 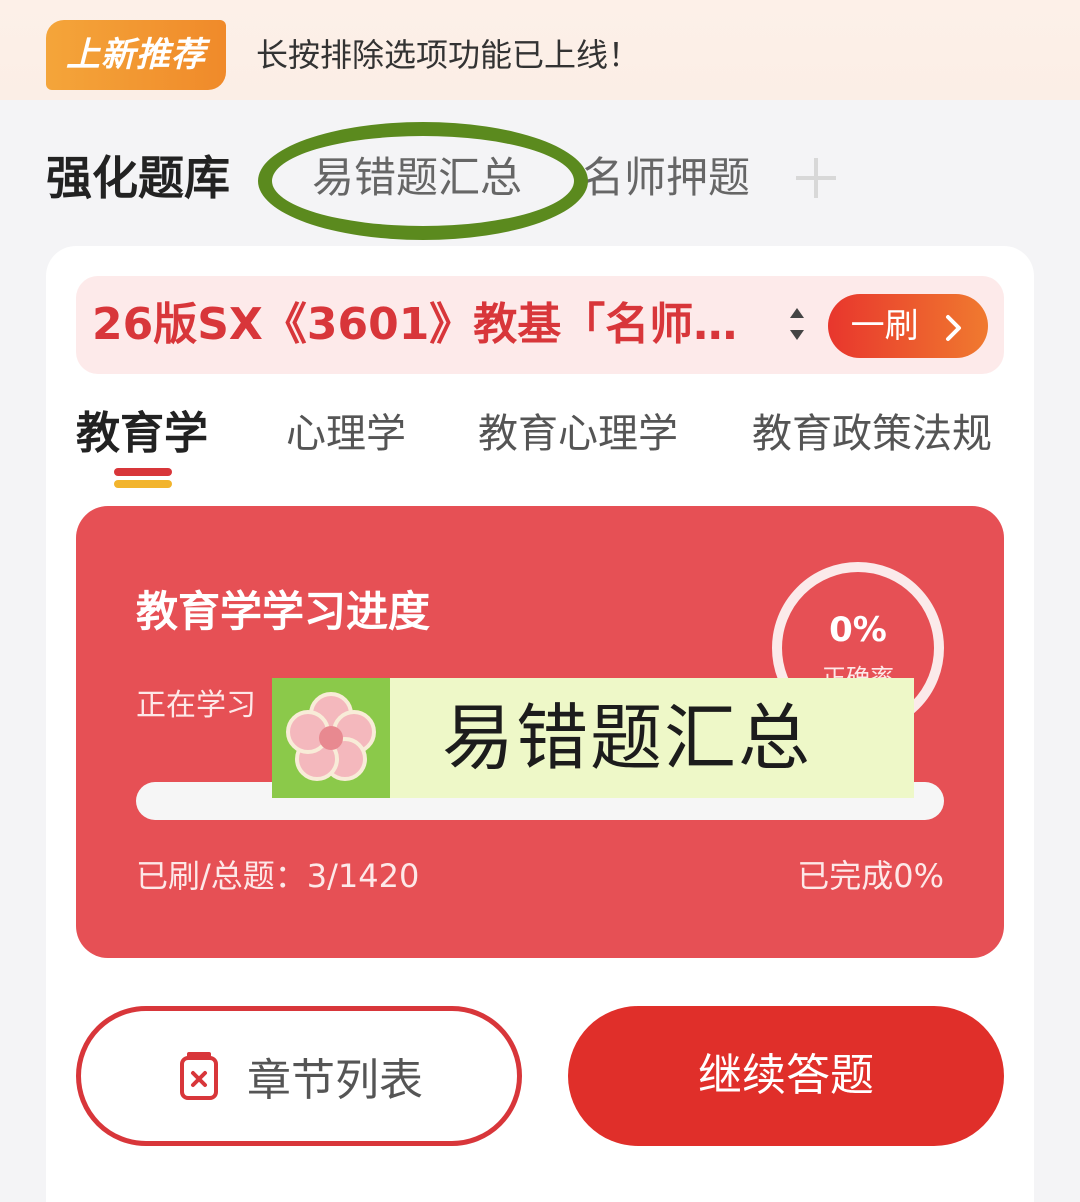 I want to click on course-selector: 26版SX《3601》教基「名师… 一刷, so click(x=540, y=325).